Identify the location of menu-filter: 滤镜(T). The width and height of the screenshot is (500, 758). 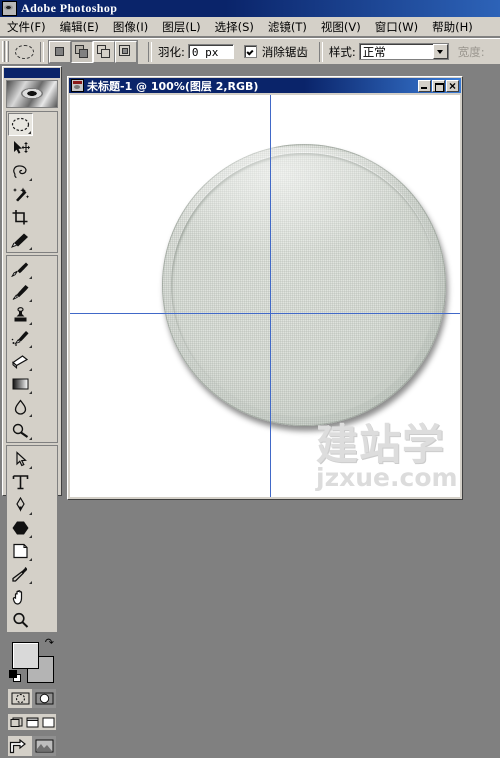
(287, 27).